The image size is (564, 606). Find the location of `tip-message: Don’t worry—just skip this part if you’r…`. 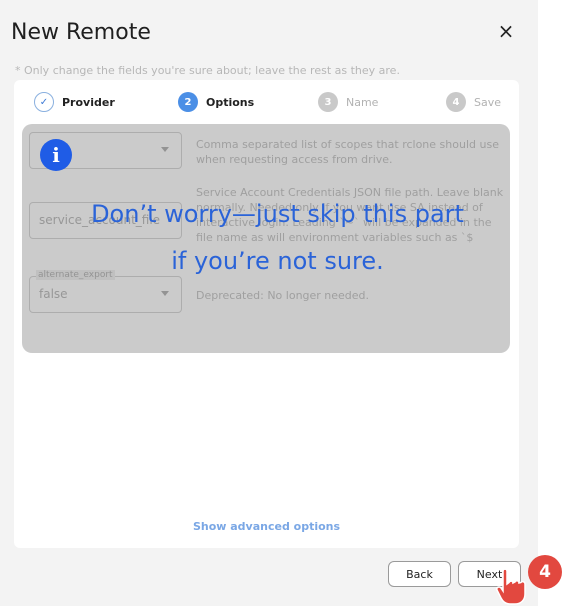

tip-message: Don’t worry—just skip this part if you’r… is located at coordinates (277, 238).